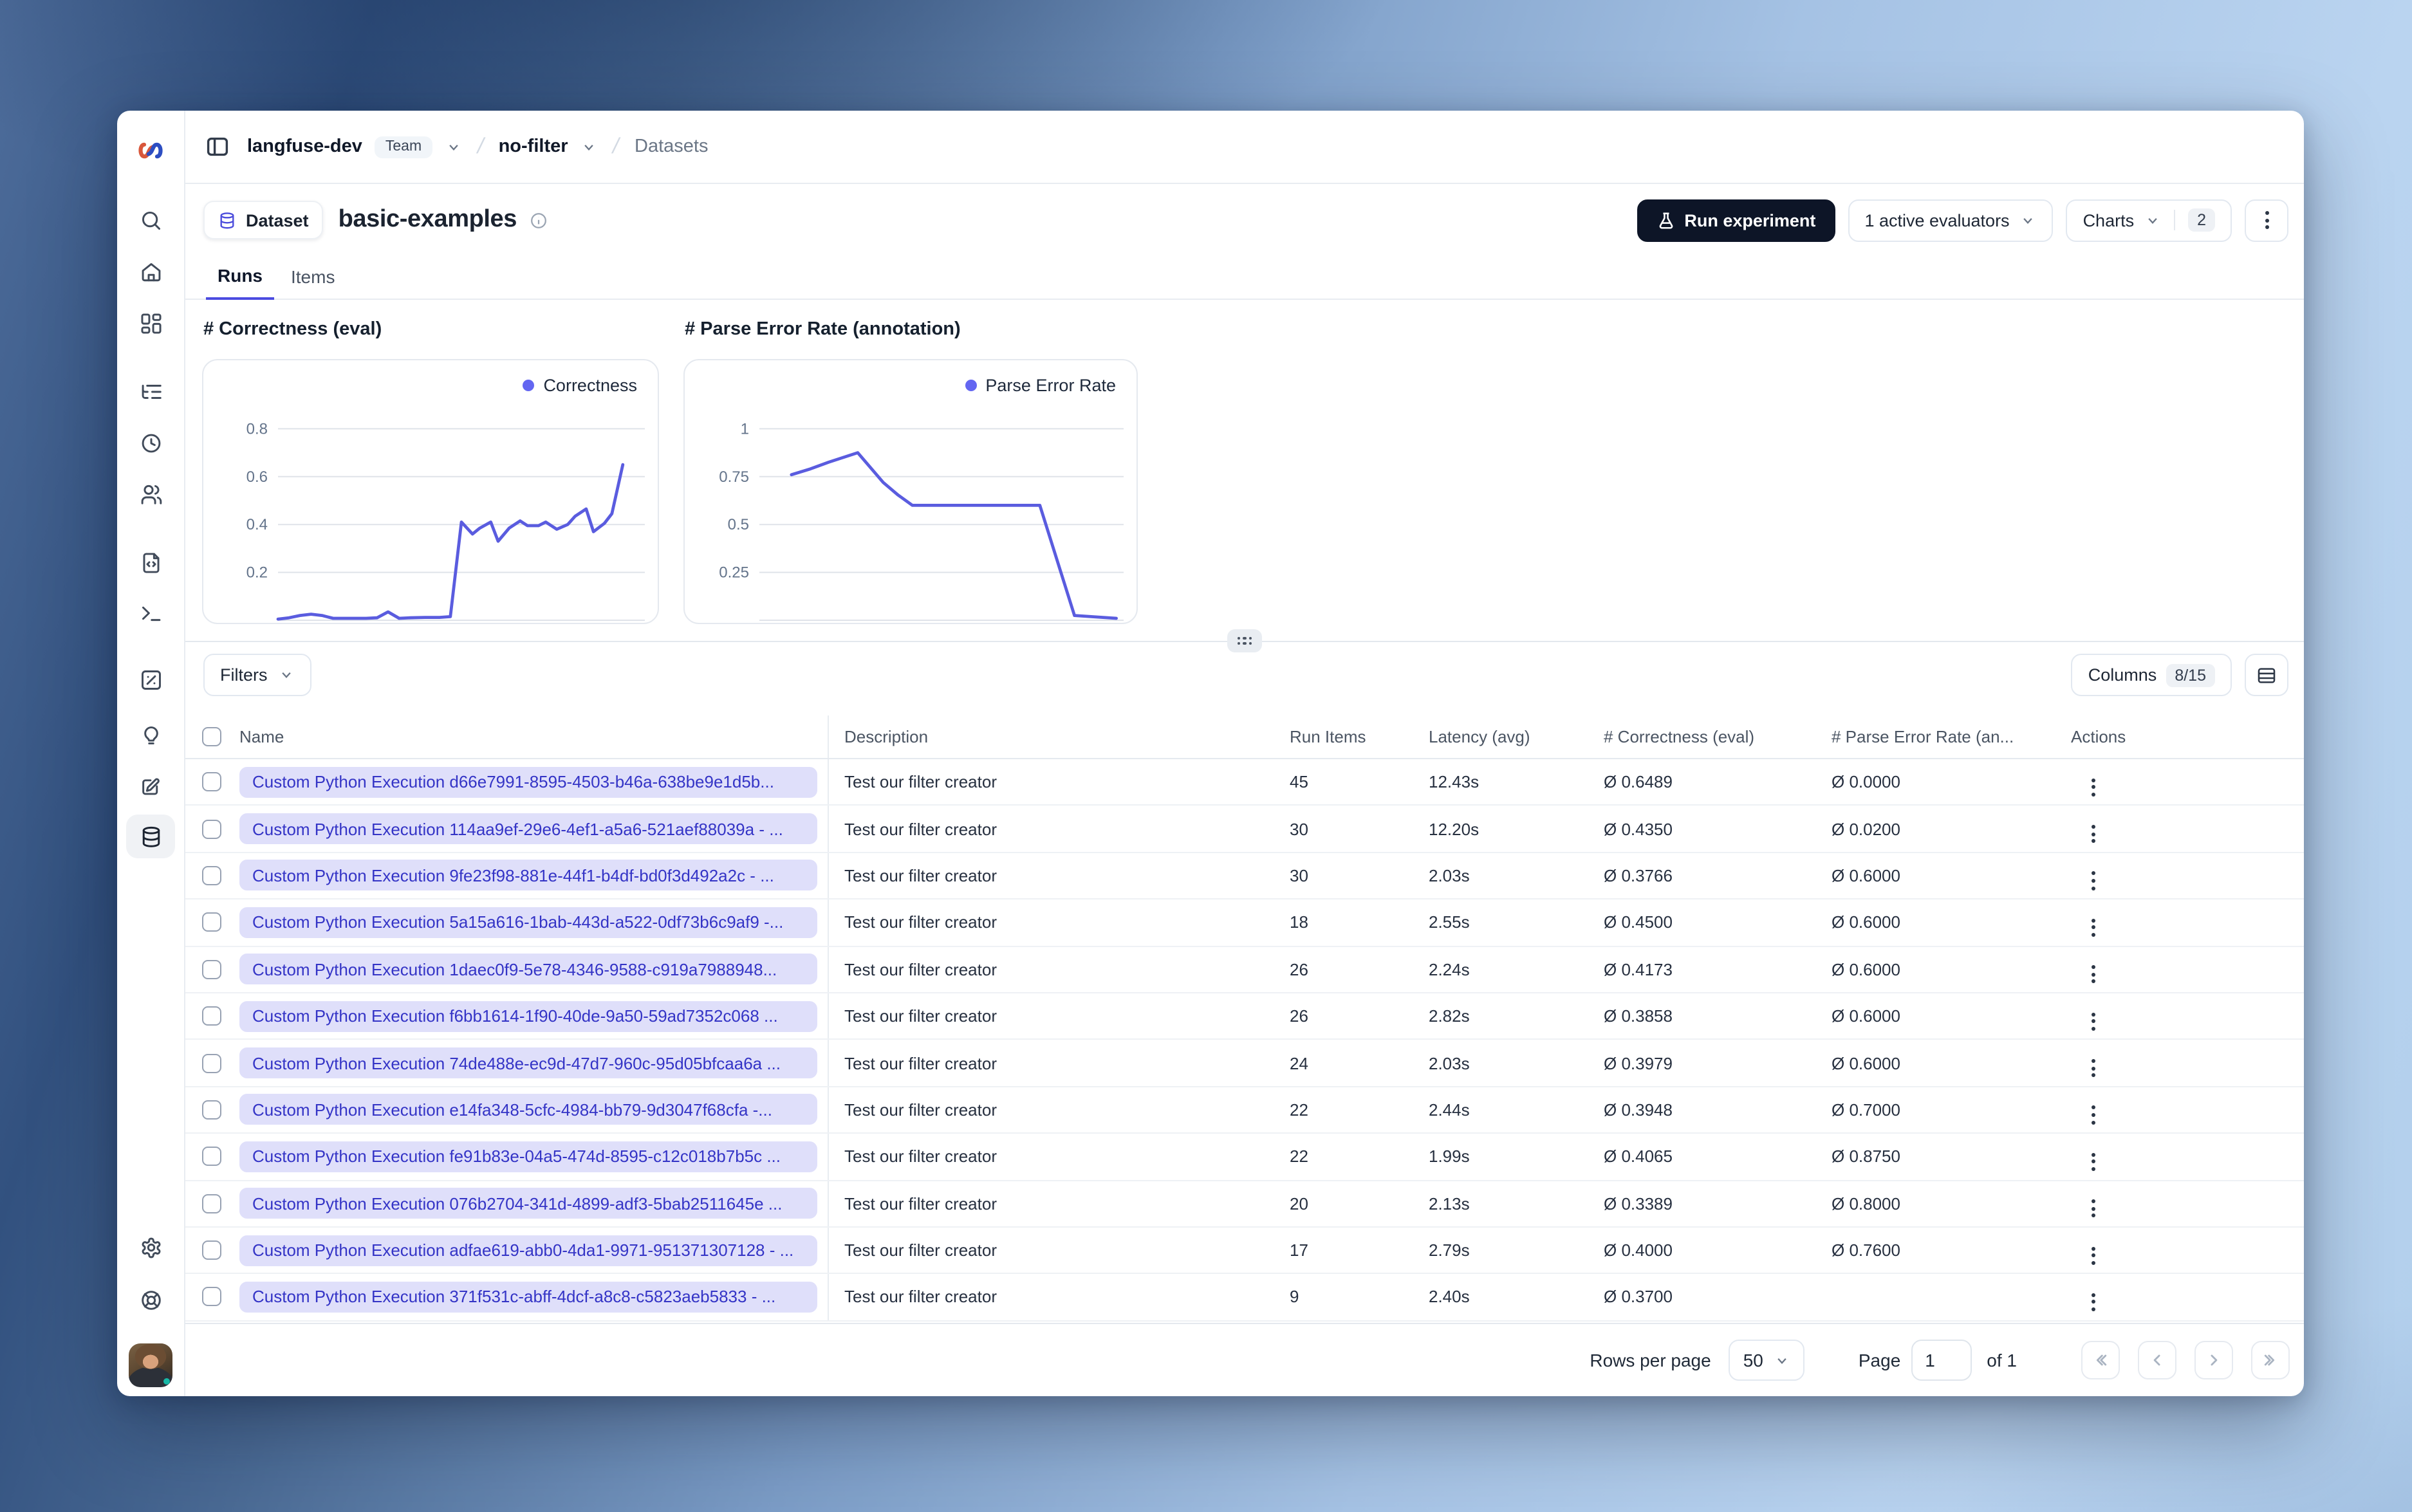  I want to click on charts-toggle-button: Charts 2, so click(2149, 220).